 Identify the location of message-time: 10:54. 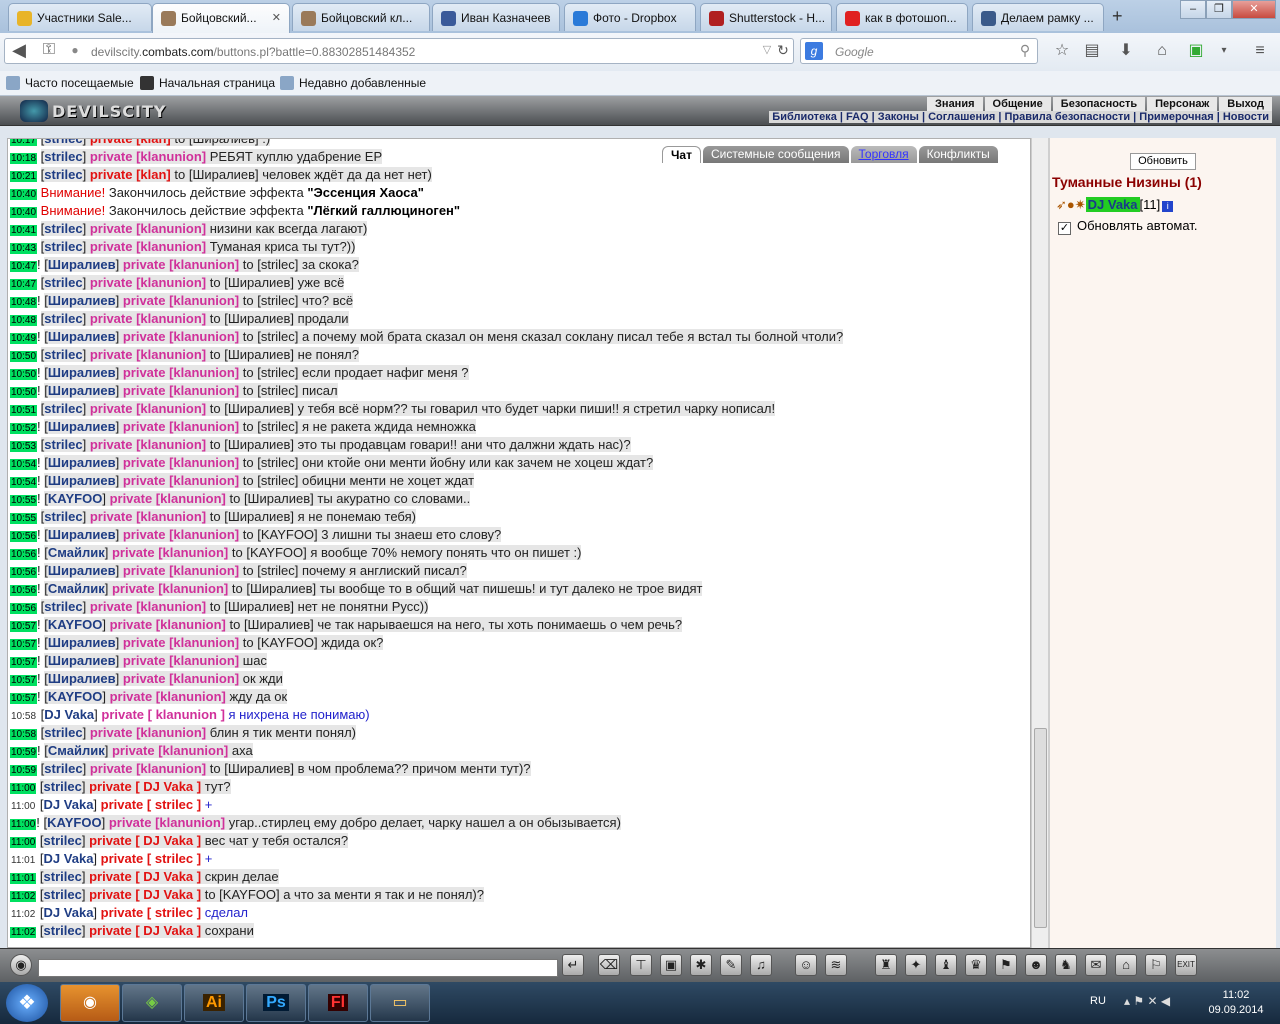
(24, 482).